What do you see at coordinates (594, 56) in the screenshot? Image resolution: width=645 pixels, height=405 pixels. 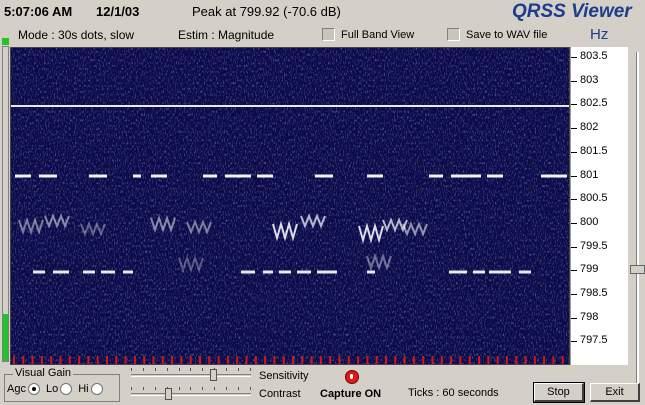 I see `frequency-tick-label: 803.5` at bounding box center [594, 56].